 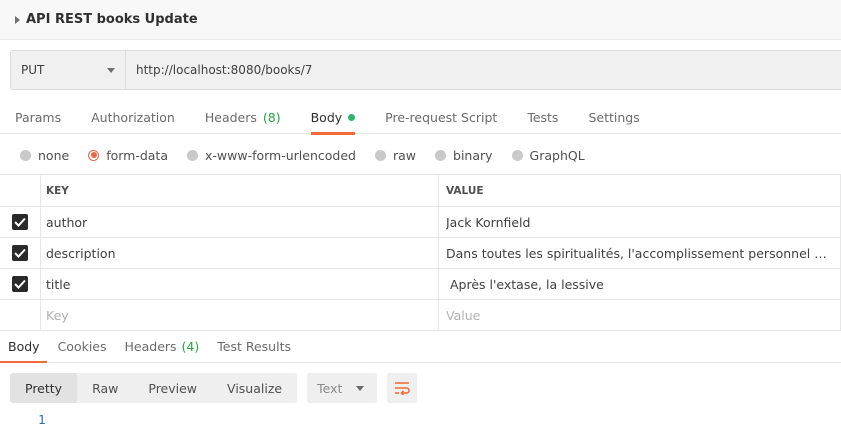 I want to click on tab-label: Params, so click(x=38, y=117).